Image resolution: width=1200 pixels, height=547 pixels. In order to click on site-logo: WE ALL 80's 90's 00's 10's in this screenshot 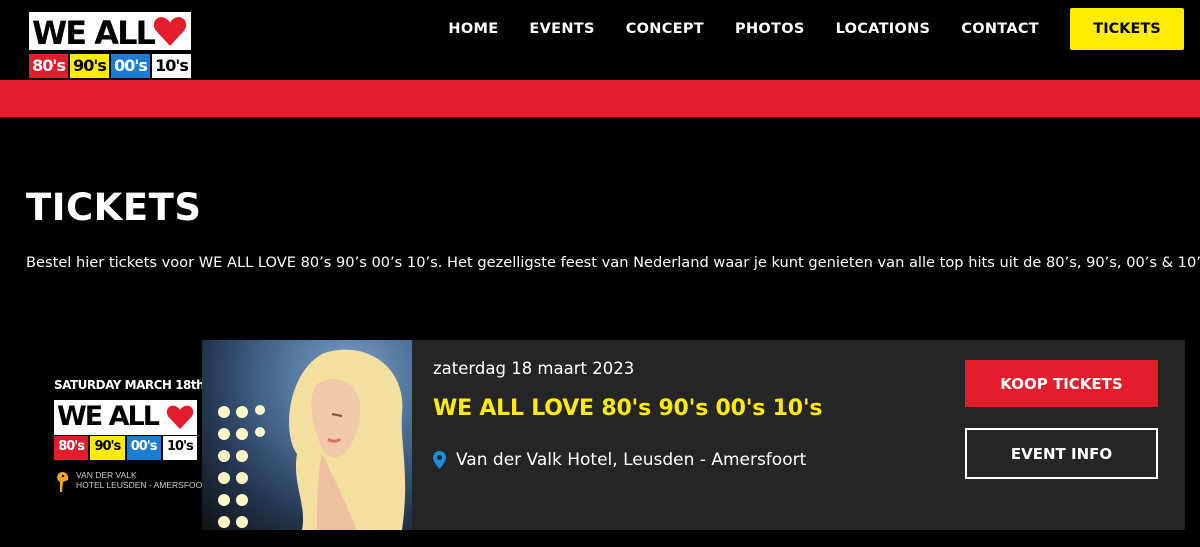, I will do `click(110, 45)`.